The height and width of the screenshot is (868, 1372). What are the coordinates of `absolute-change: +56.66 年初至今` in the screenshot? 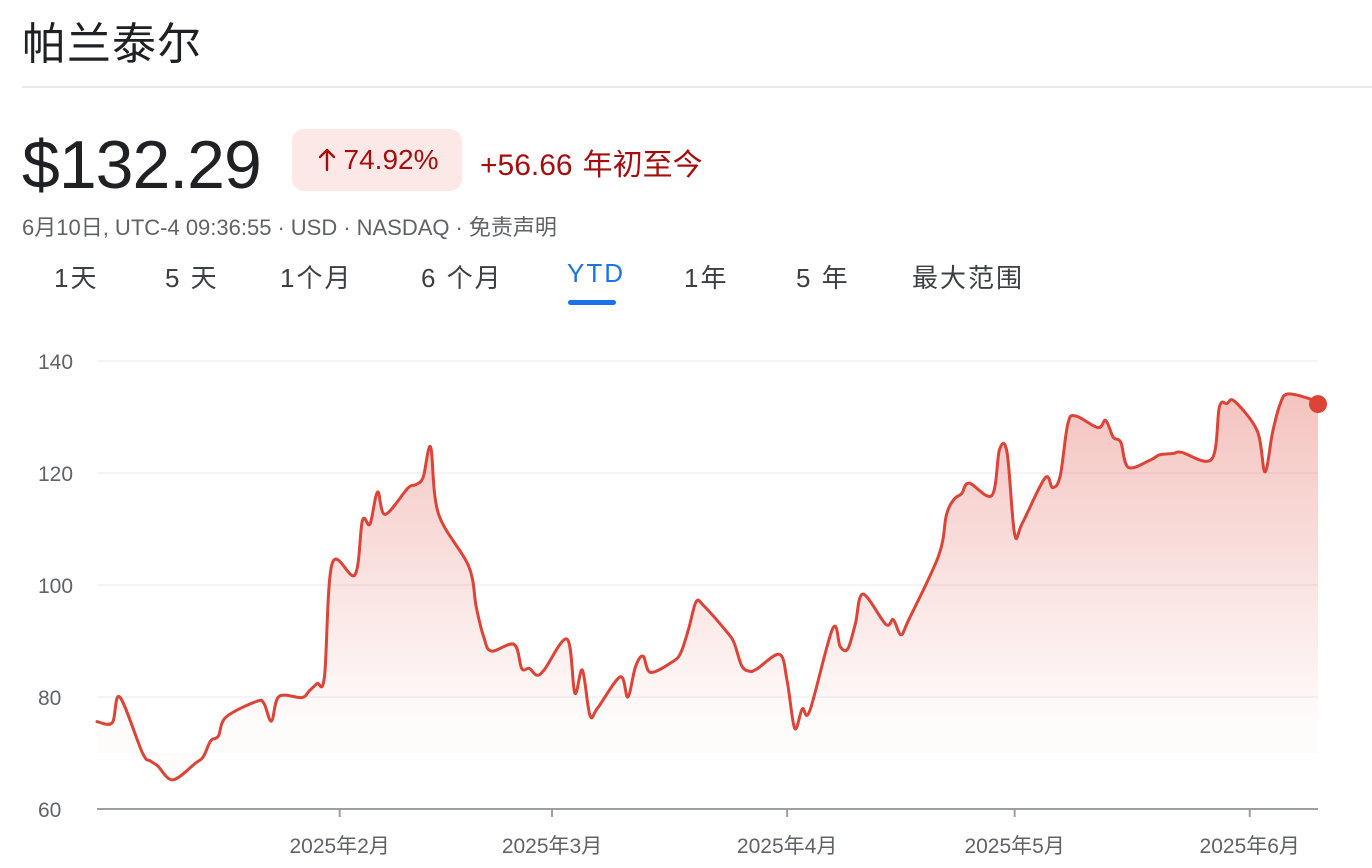 It's located at (591, 162).